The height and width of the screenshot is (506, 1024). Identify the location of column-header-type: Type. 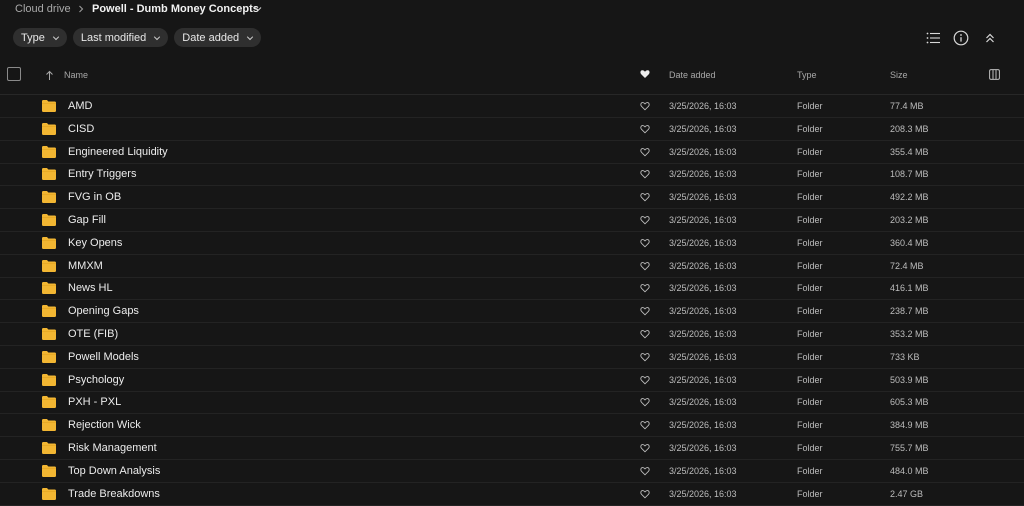
(807, 75).